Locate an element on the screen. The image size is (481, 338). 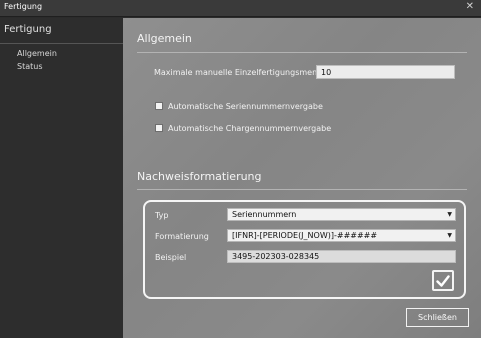
example-field: 3495-202303-028345 is located at coordinates (341, 256).